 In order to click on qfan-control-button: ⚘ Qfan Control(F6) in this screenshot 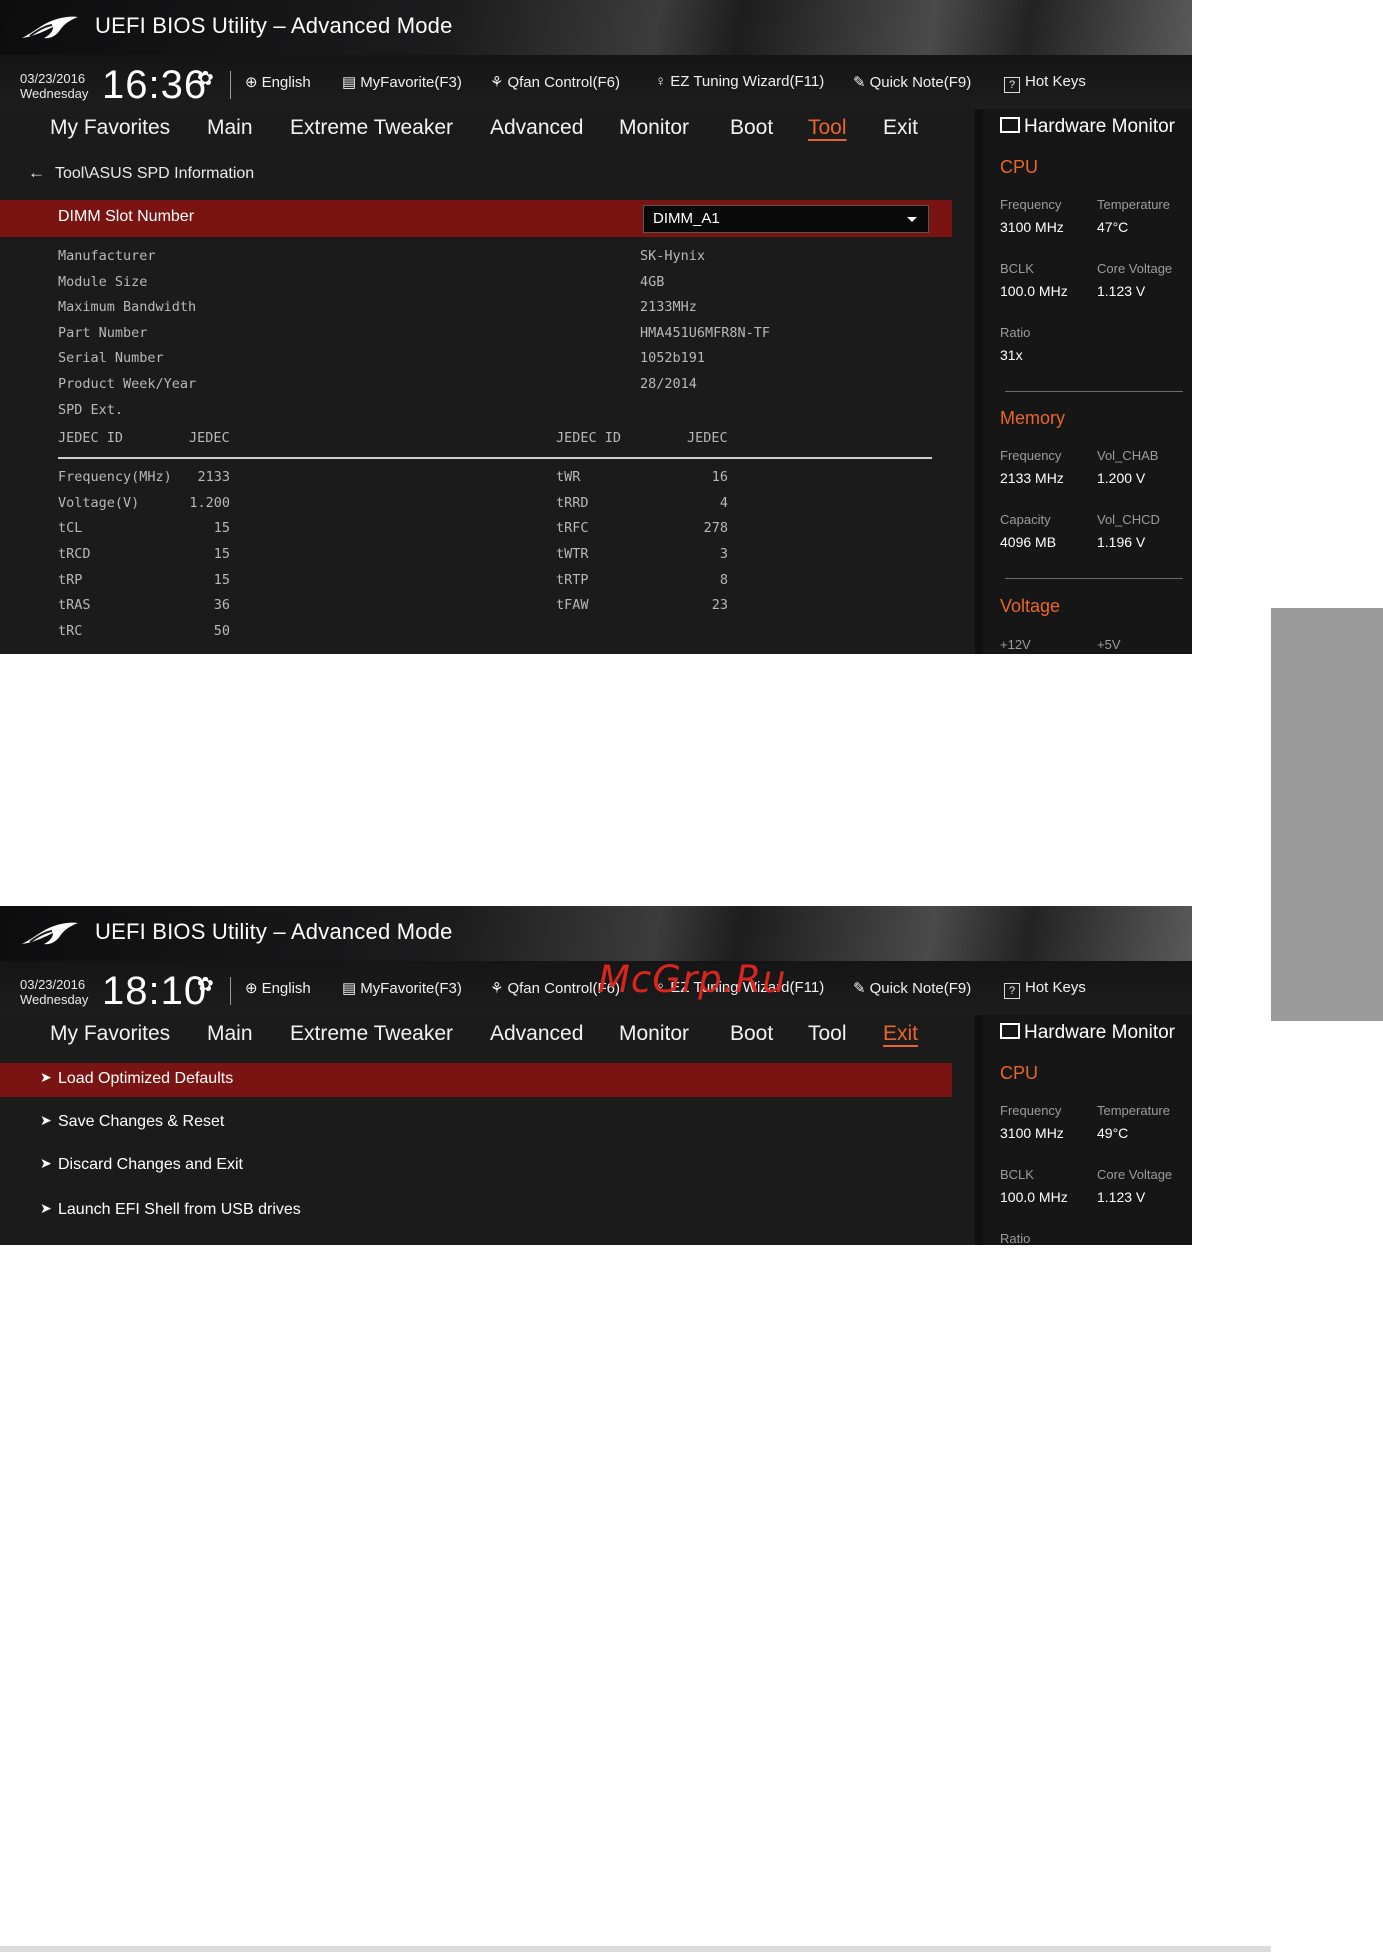, I will do `click(555, 82)`.